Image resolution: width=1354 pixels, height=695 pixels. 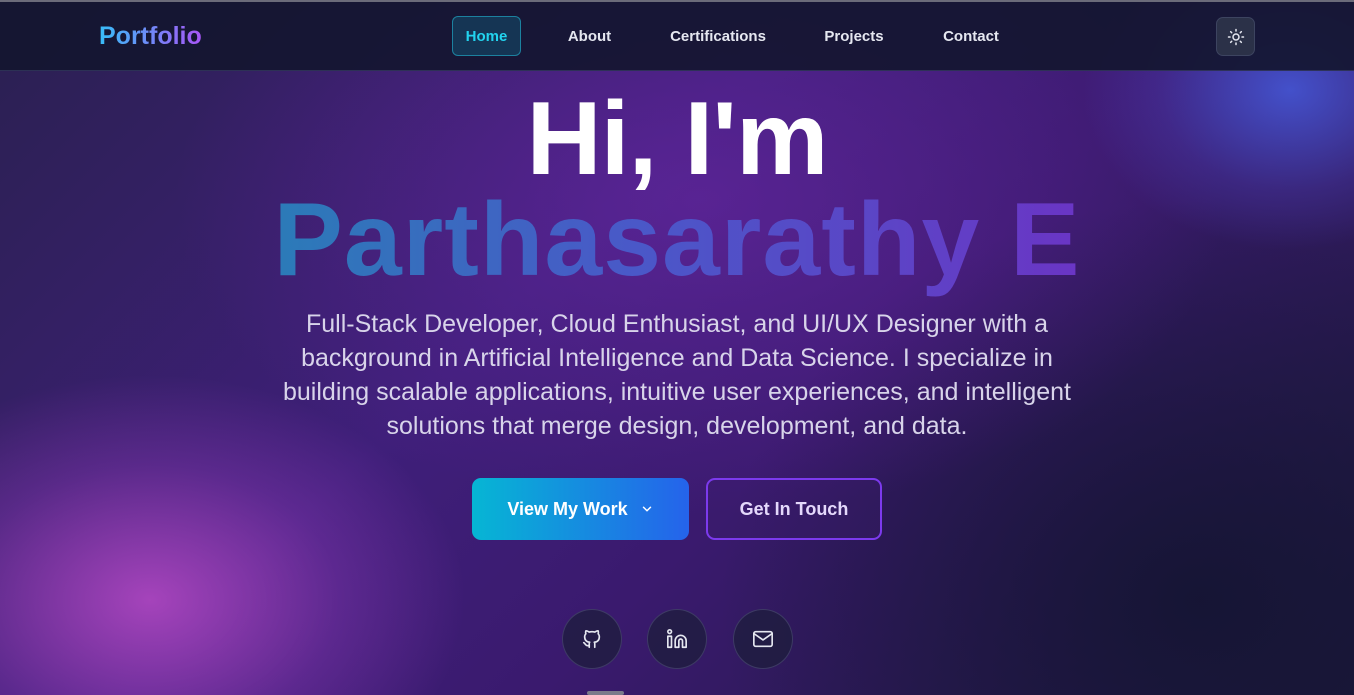 I want to click on theme-toggle-button, so click(x=1235, y=36).